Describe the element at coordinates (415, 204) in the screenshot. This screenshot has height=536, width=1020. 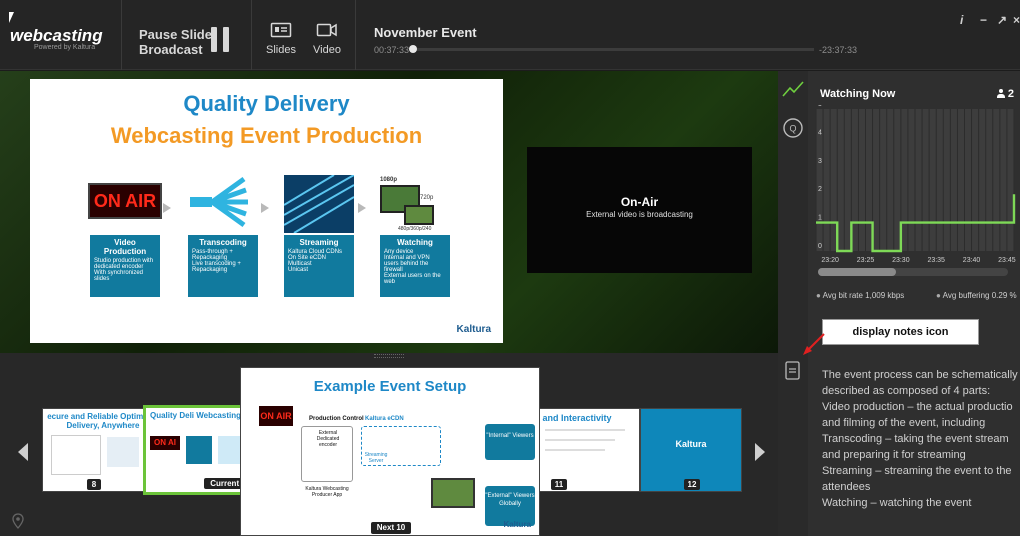
I see `devices-image: 1080p 720p 480p/360p/240` at that location.